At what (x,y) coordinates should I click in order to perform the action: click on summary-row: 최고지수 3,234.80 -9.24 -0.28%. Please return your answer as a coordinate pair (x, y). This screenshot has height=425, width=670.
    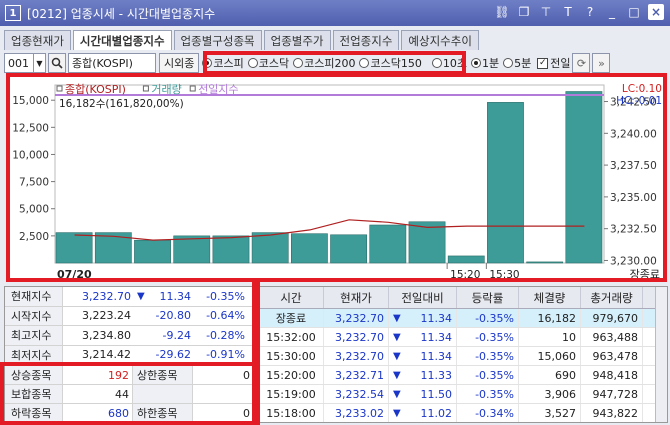
    Looking at the image, I should click on (129, 336).